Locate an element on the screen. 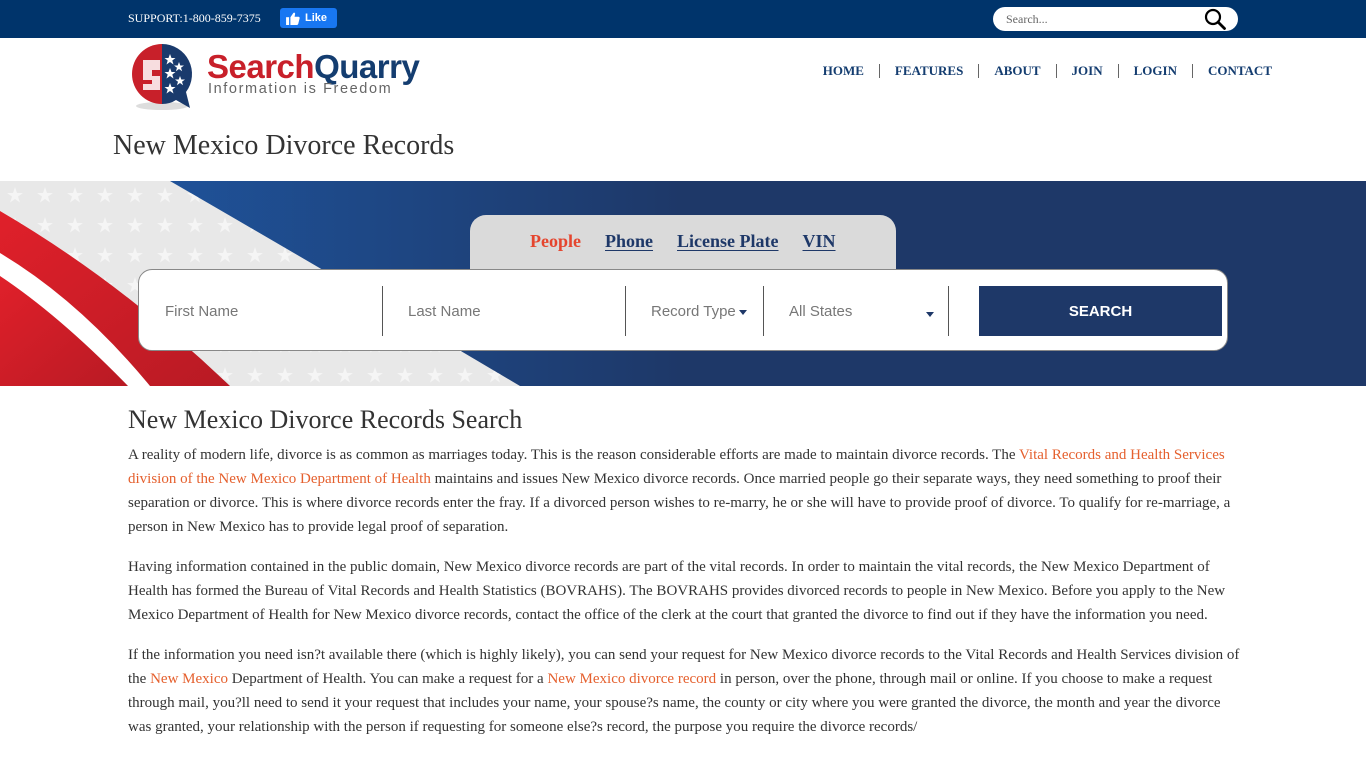  state-select: All States is located at coordinates (861, 311).